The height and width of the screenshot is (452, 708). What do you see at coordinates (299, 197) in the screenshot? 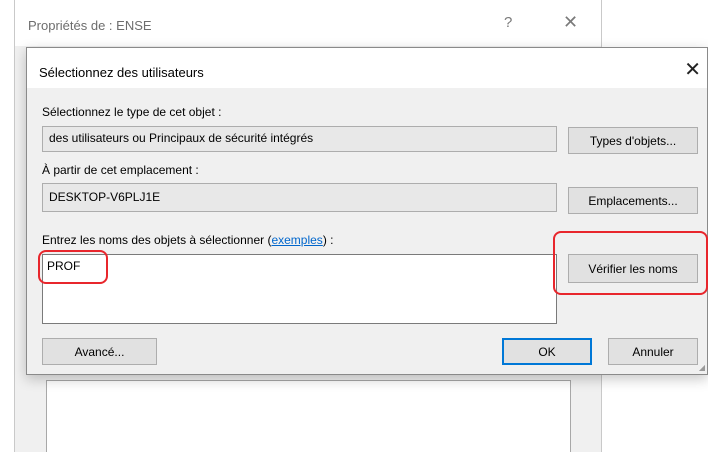
I see `location-field: DESKTOP-V6PLJ1E` at bounding box center [299, 197].